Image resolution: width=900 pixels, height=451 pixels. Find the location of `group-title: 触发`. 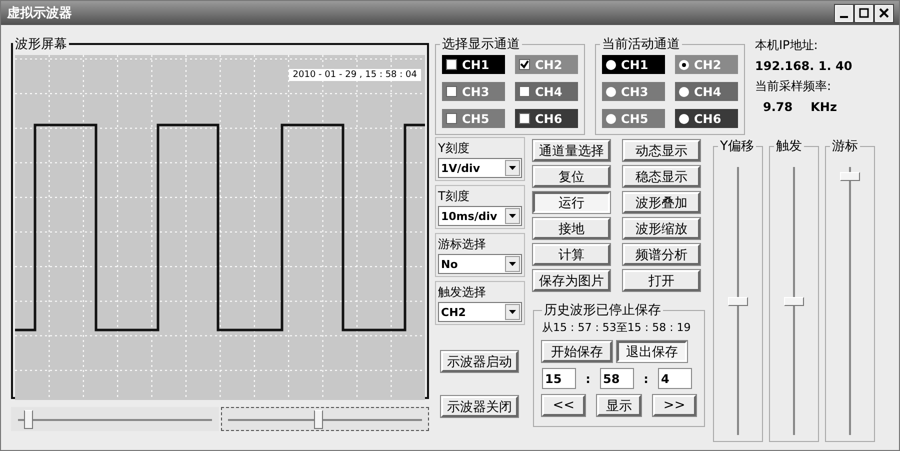

group-title: 触发 is located at coordinates (789, 146).